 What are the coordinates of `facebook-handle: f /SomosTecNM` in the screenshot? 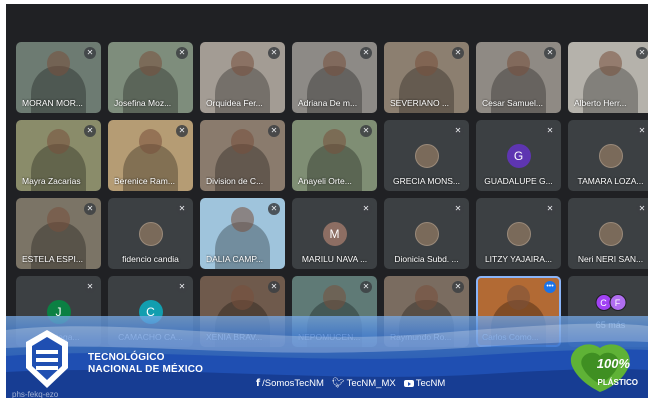 It's located at (290, 383).